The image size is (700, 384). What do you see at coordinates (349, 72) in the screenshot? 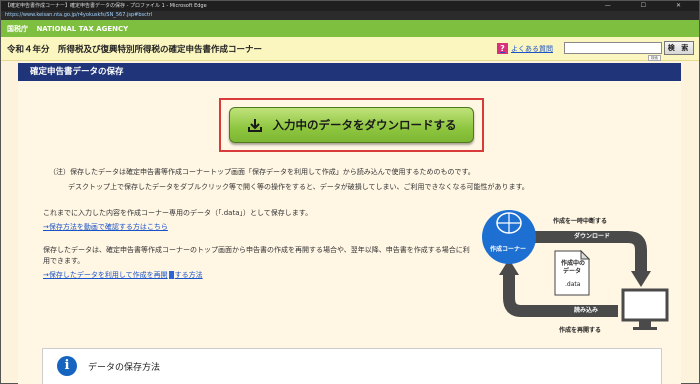
I see `section-title: 確定申告書データの保存` at bounding box center [349, 72].